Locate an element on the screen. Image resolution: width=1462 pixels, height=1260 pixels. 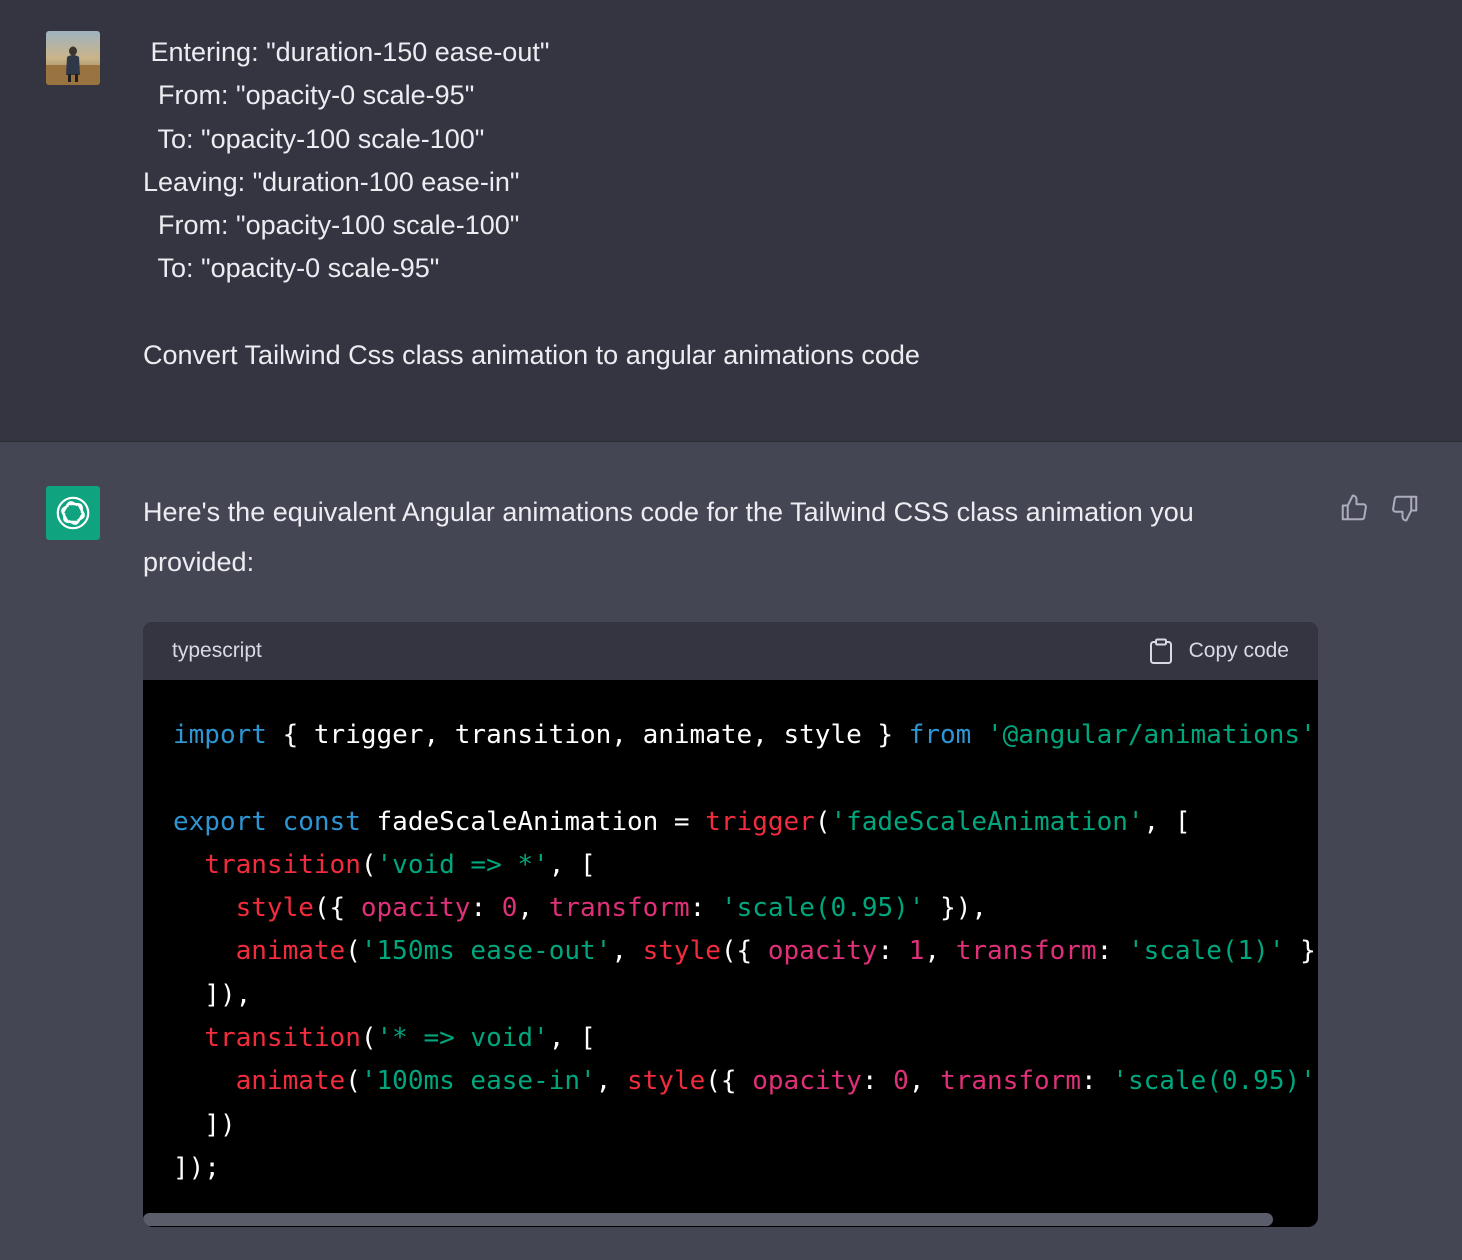
thumbs-down-button is located at coordinates (1405, 508).